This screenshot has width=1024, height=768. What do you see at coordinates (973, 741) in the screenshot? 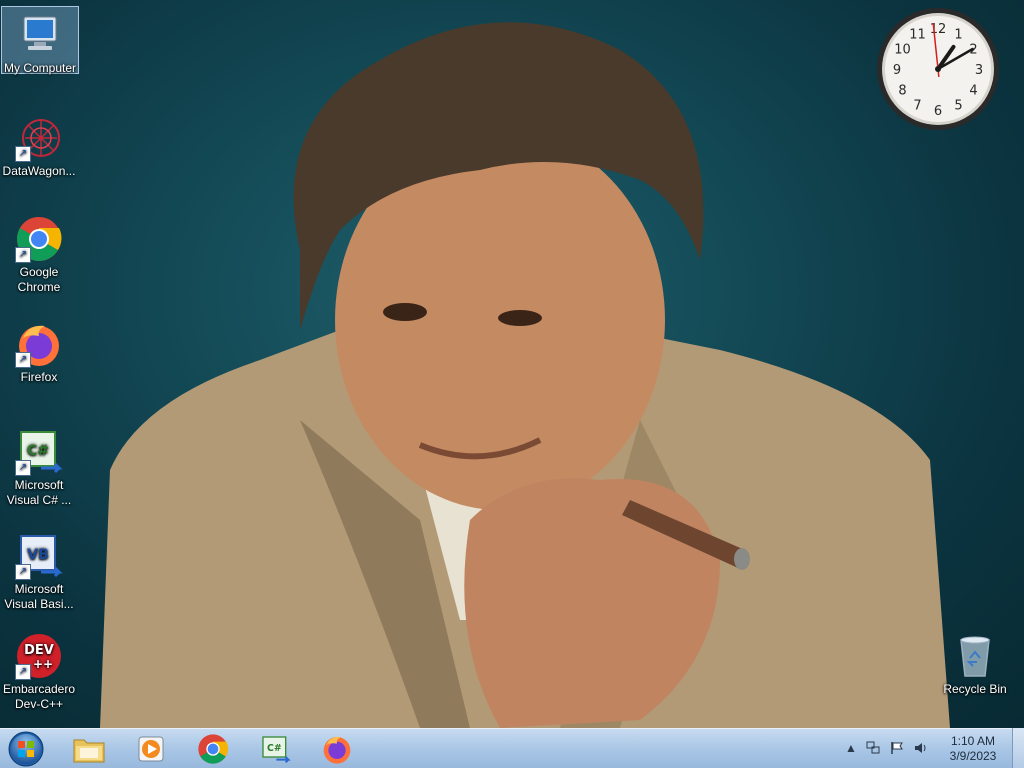
I see `taskbar-time: 1:10 AM` at bounding box center [973, 741].